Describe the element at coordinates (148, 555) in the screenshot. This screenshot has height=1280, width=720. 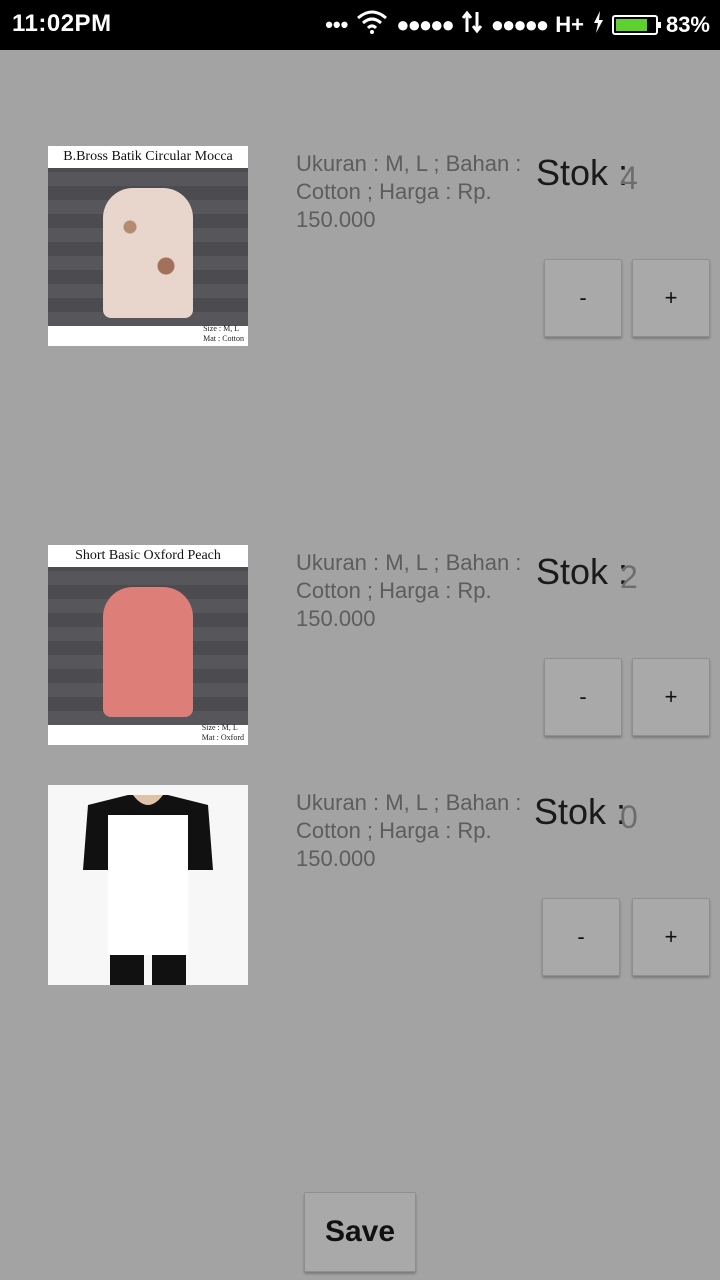
I see `product-image-caption: Short Basic Oxford Peach` at that location.